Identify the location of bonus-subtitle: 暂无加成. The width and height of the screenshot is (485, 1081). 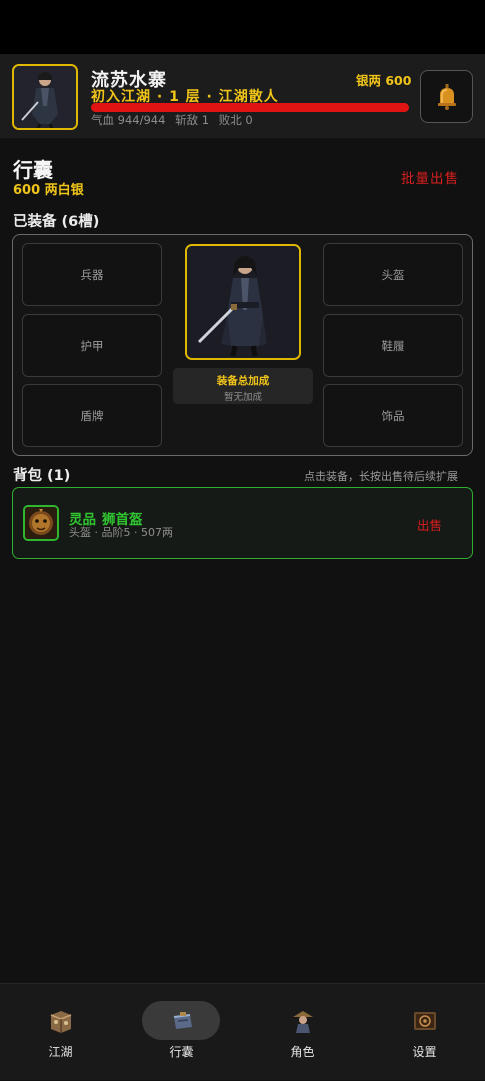
(242, 397).